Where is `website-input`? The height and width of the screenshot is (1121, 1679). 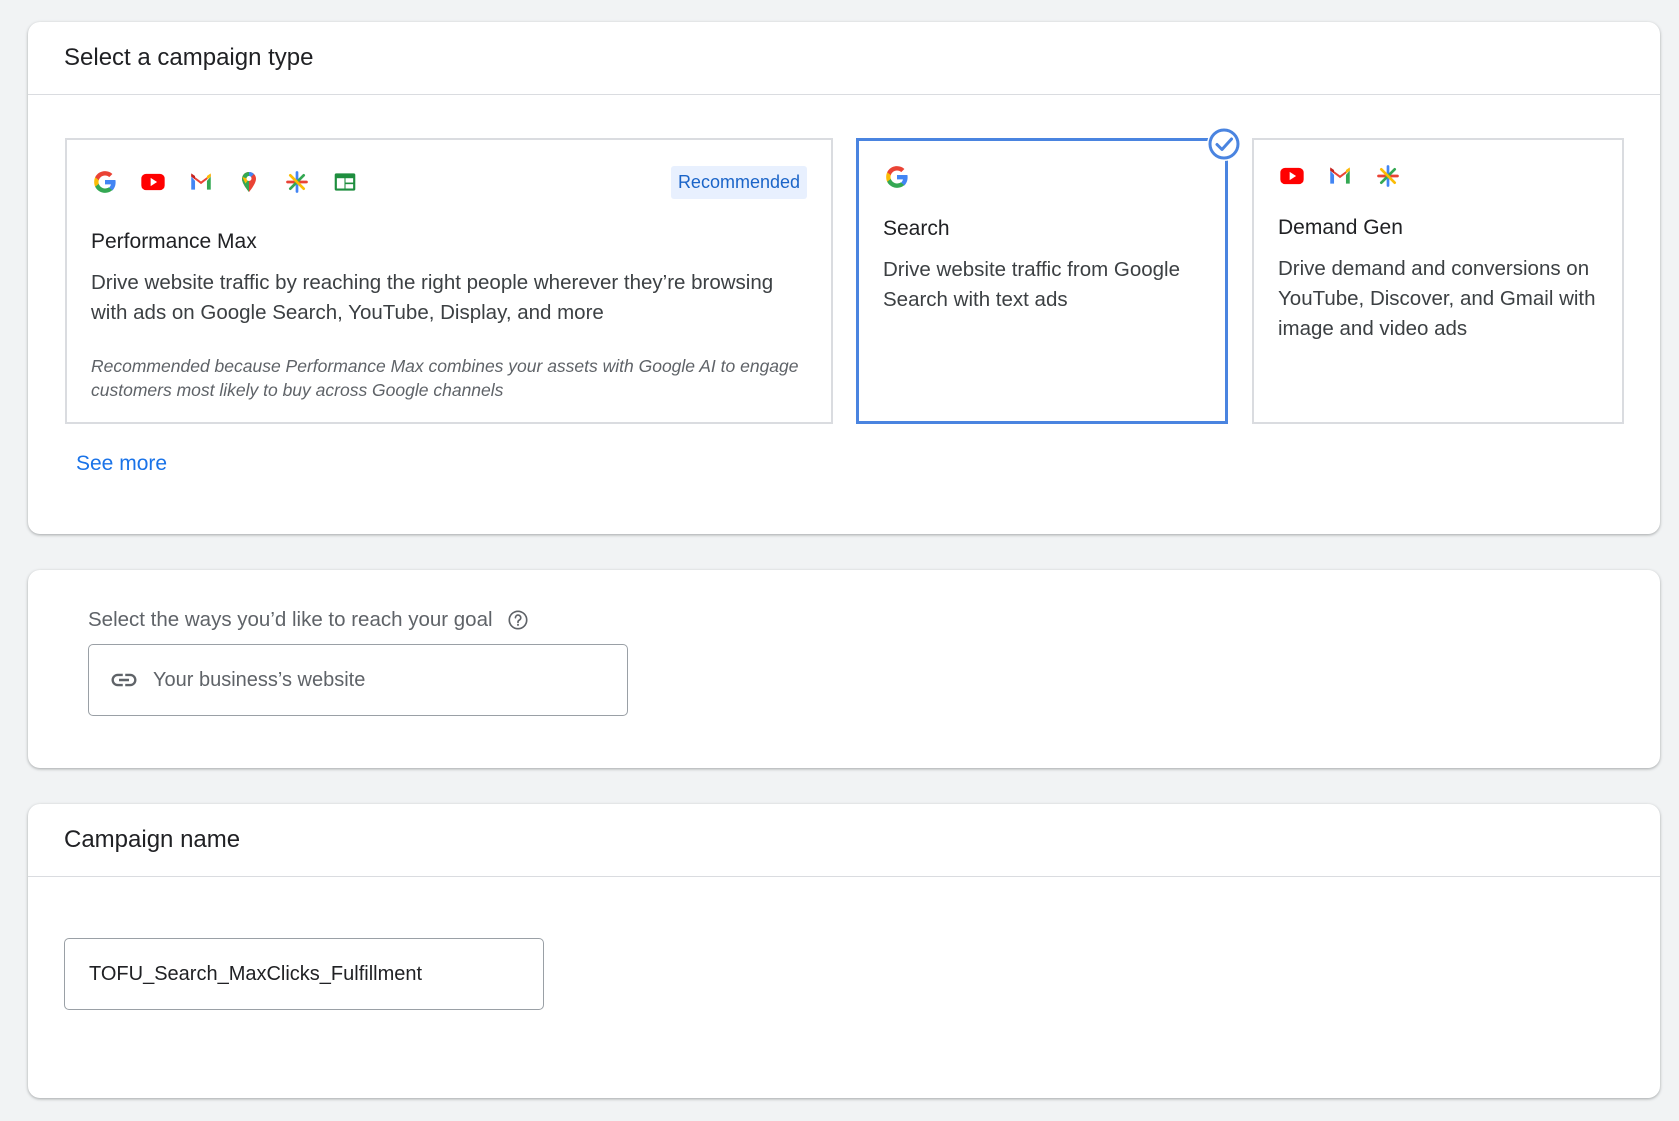
website-input is located at coordinates (373, 680).